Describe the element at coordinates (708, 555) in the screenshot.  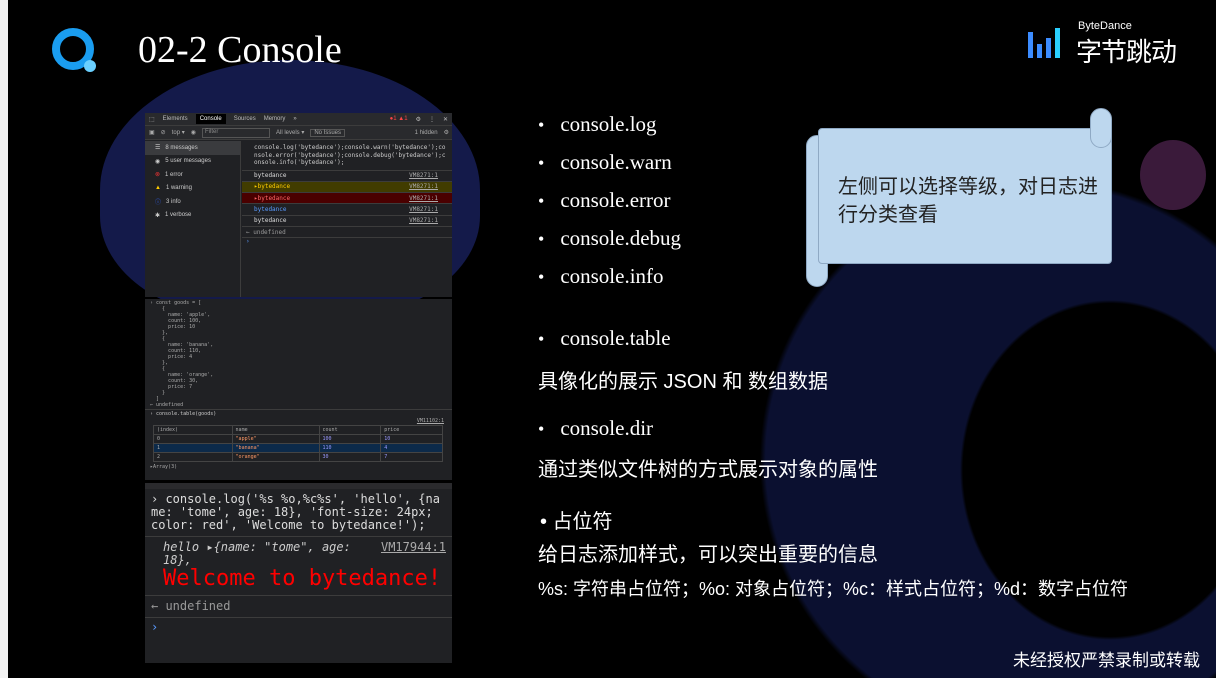
I see `placeholder-desc: 给日志添加样式，可以突出重要的信息` at that location.